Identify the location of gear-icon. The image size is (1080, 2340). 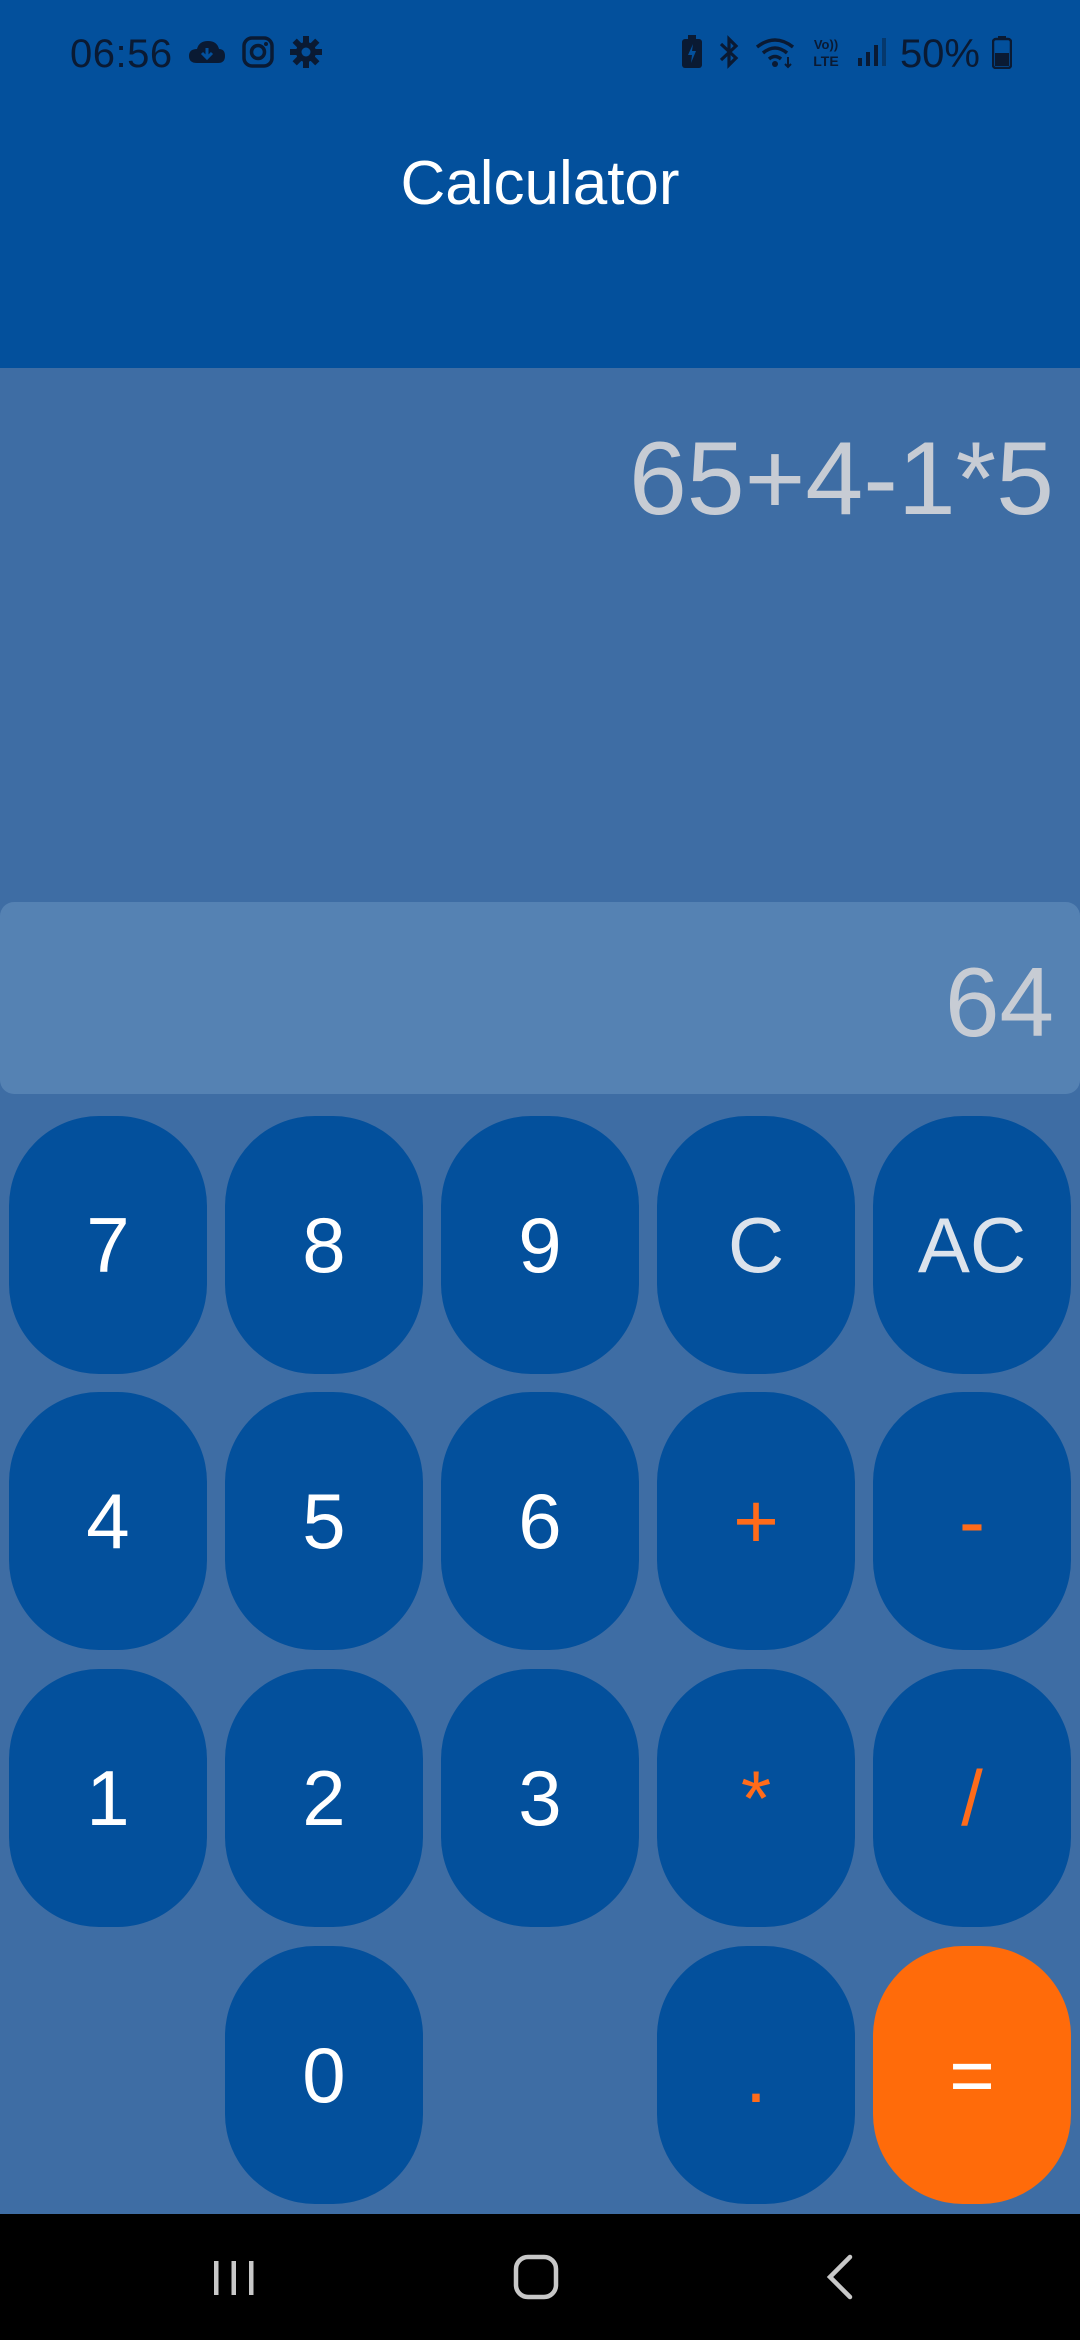
(306, 54).